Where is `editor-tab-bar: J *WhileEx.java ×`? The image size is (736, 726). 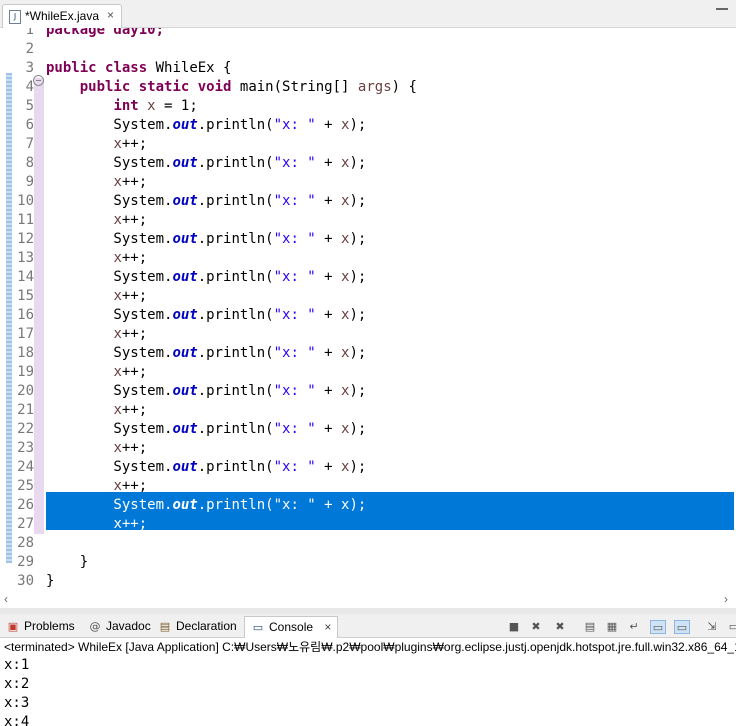 editor-tab-bar: J *WhileEx.java × is located at coordinates (368, 14).